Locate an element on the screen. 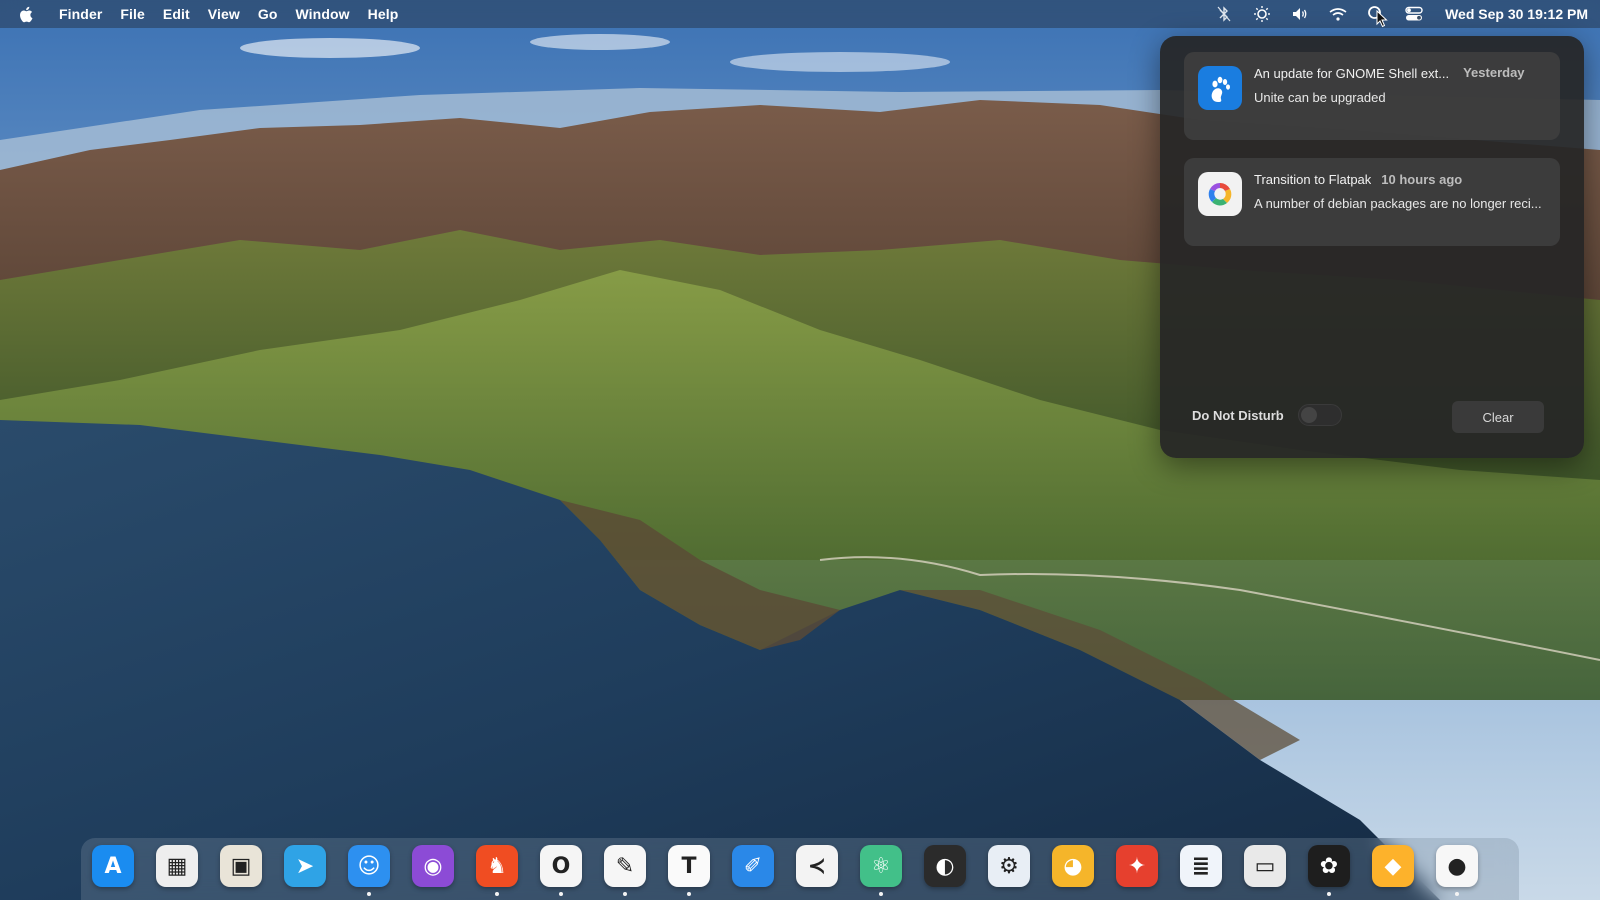 This screenshot has width=1600, height=900. github-icon: ● is located at coordinates (1457, 866).